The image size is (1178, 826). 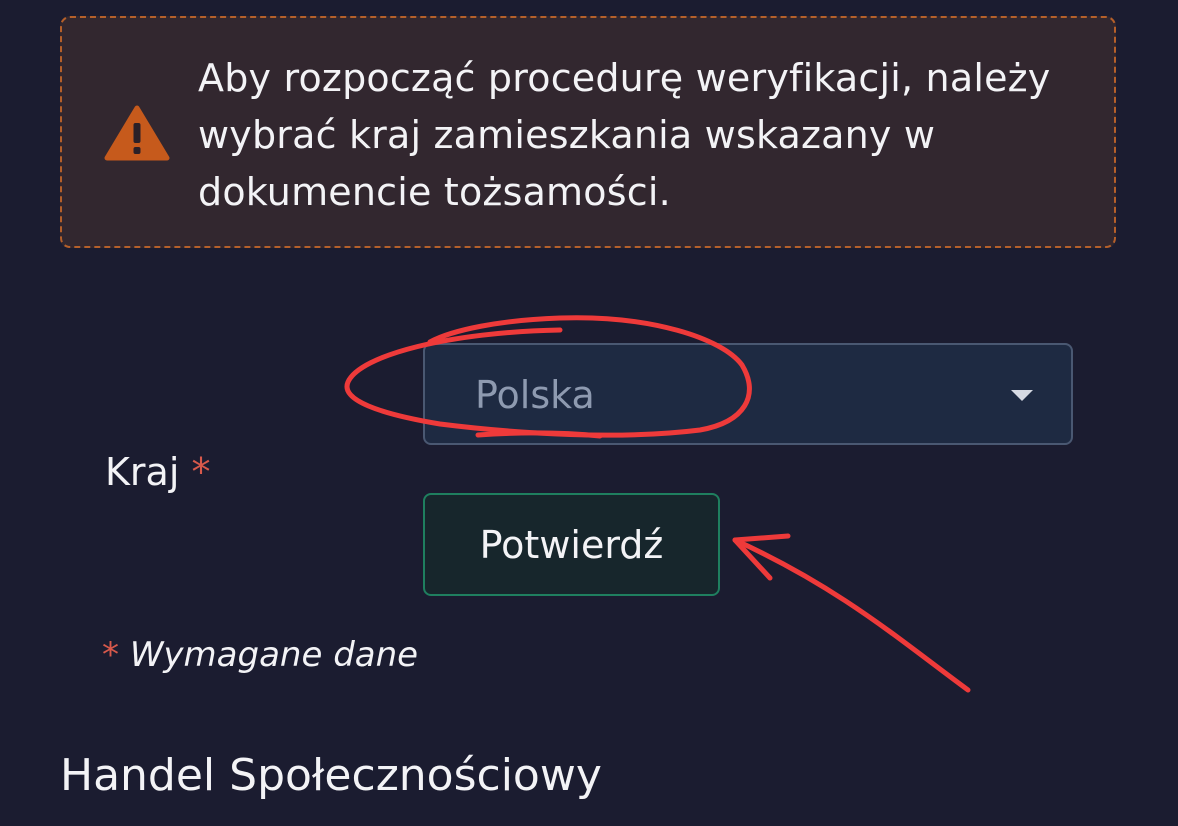 What do you see at coordinates (571, 544) in the screenshot?
I see `confirm-button: Potwierdź` at bounding box center [571, 544].